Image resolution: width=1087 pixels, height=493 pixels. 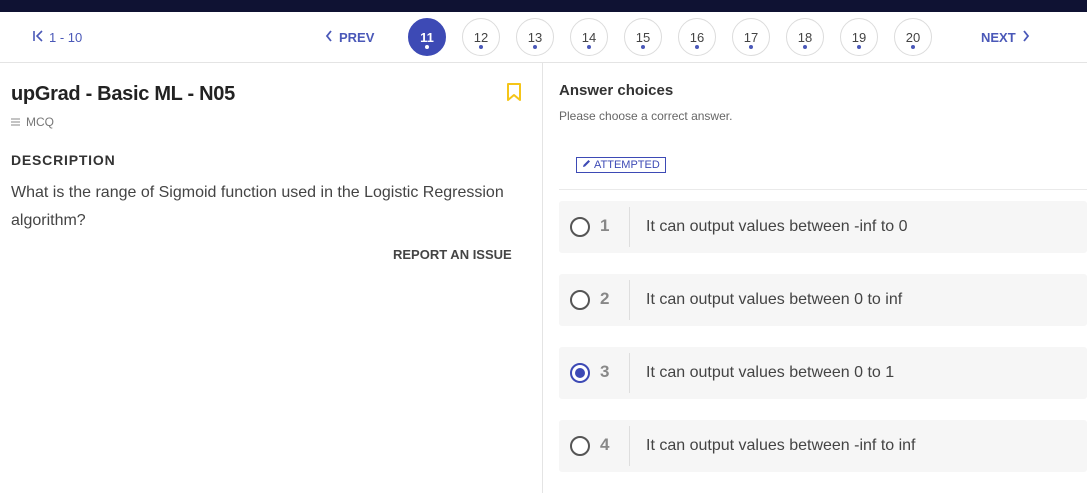 What do you see at coordinates (589, 37) in the screenshot?
I see `page-14: 14` at bounding box center [589, 37].